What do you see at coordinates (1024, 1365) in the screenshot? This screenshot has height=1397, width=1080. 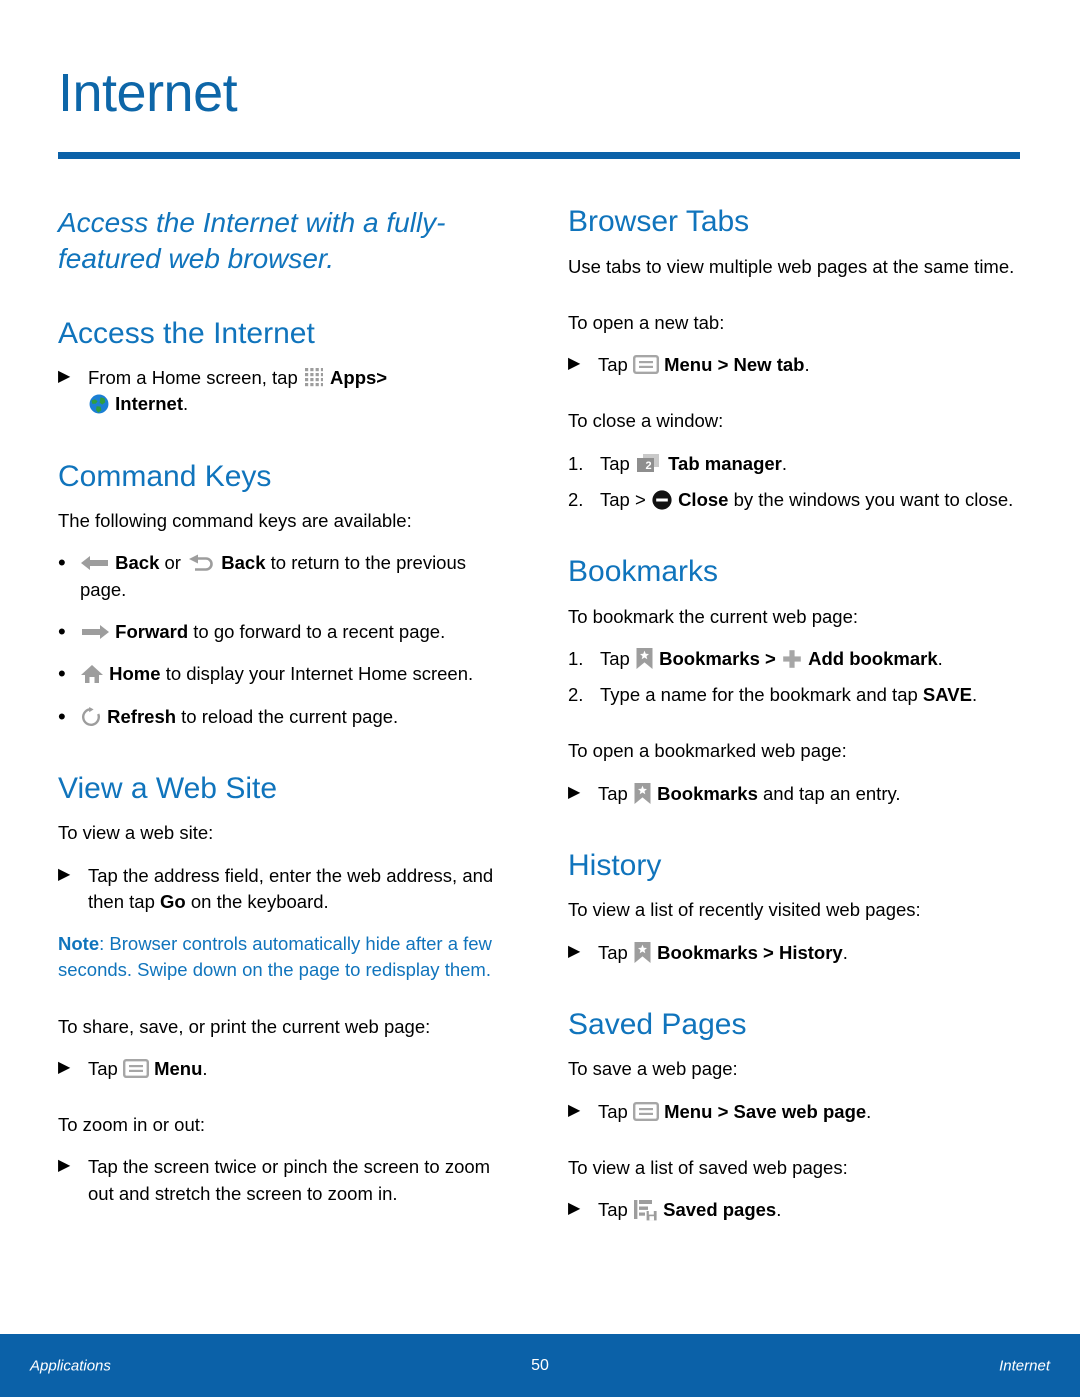 I see `footer-chapter-label: Internet` at bounding box center [1024, 1365].